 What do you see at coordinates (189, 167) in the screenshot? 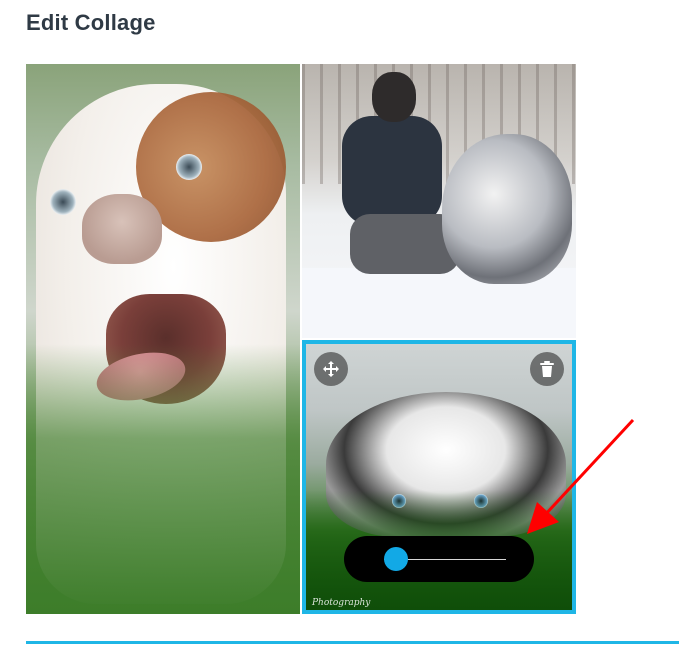
I see `bulldog-eye-right` at bounding box center [189, 167].